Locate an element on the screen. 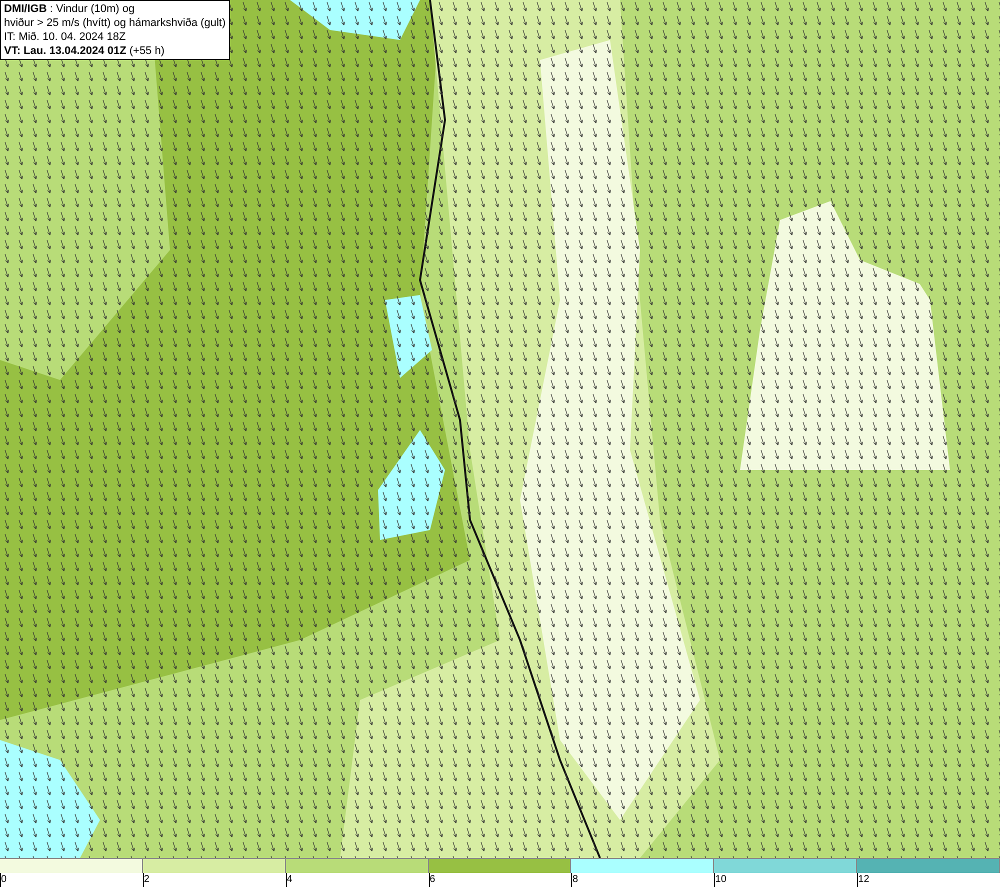 The image size is (1000, 887). legend-text: DMI/IGB : Vindur (10m) og is located at coordinates (70, 9).